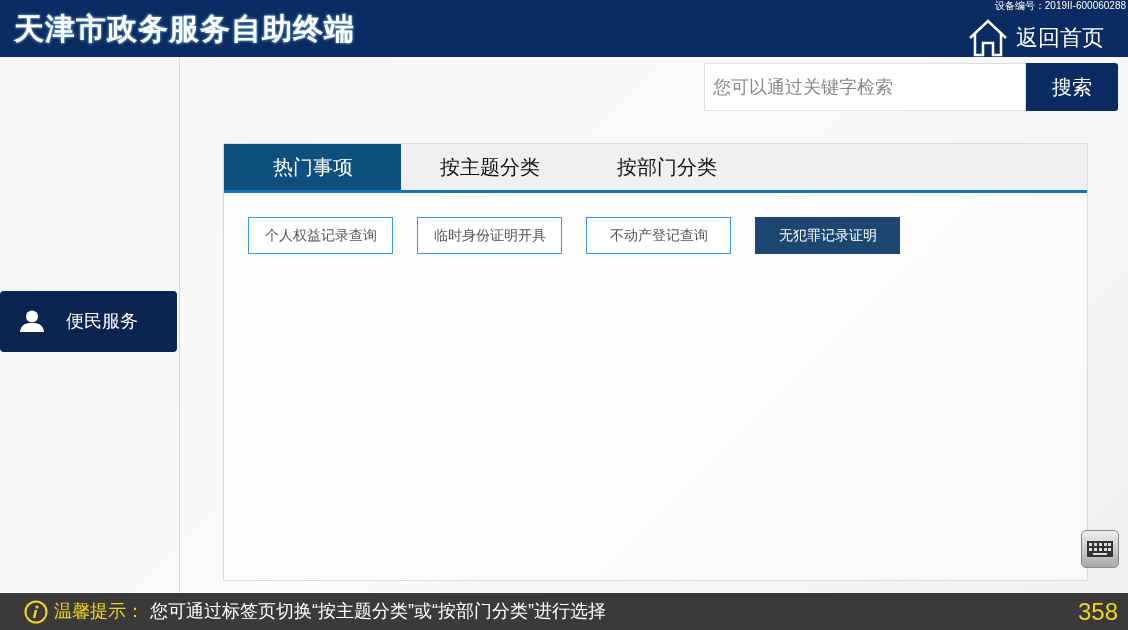 This screenshot has width=1128, height=630. I want to click on service-button: 个人权益记录查询, so click(320, 235).